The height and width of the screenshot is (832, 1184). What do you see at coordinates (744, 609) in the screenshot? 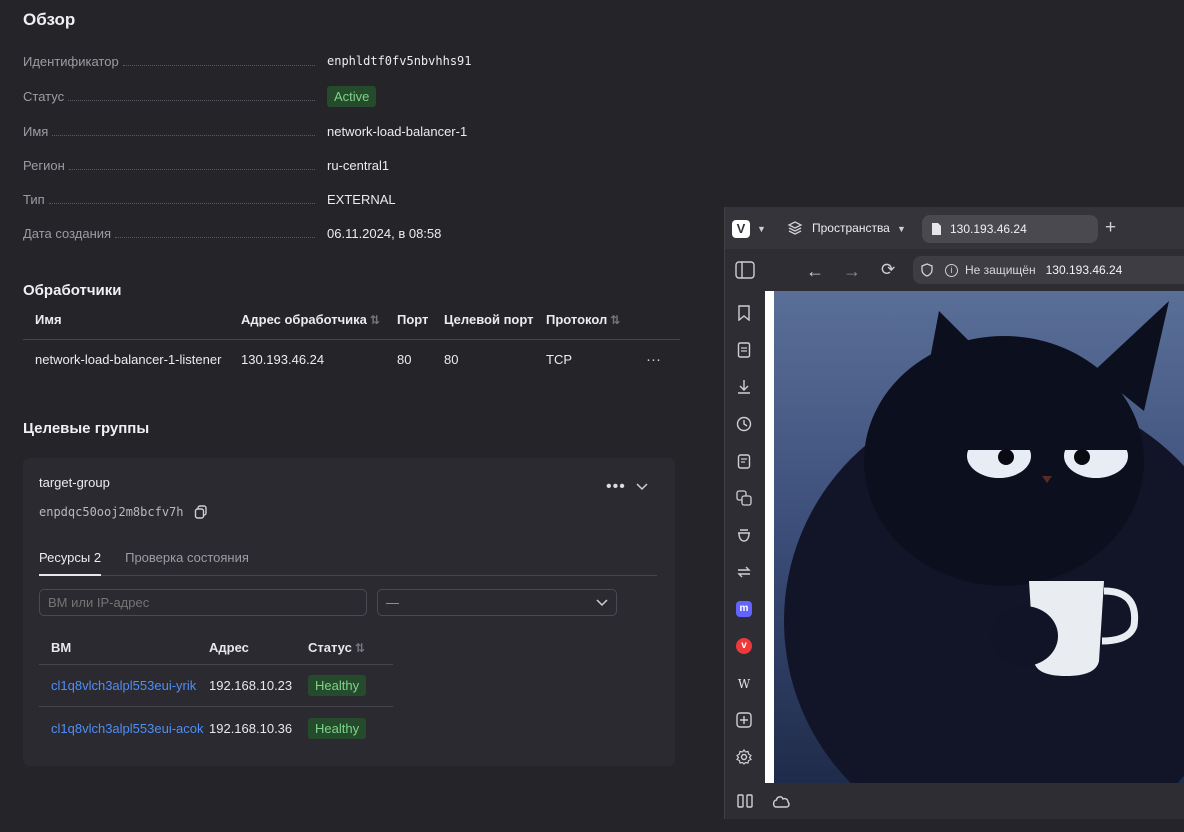
I see `mastodon-icon: m` at bounding box center [744, 609].